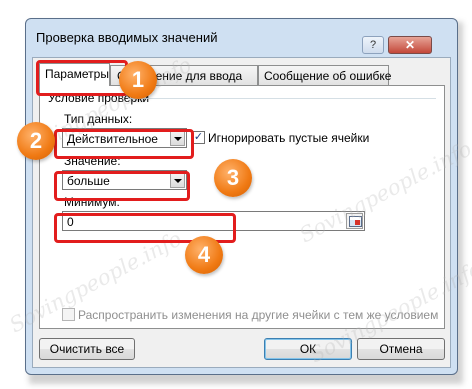 This screenshot has width=472, height=389. I want to click on dialog-title: Проверка вводимых значений, so click(127, 37).